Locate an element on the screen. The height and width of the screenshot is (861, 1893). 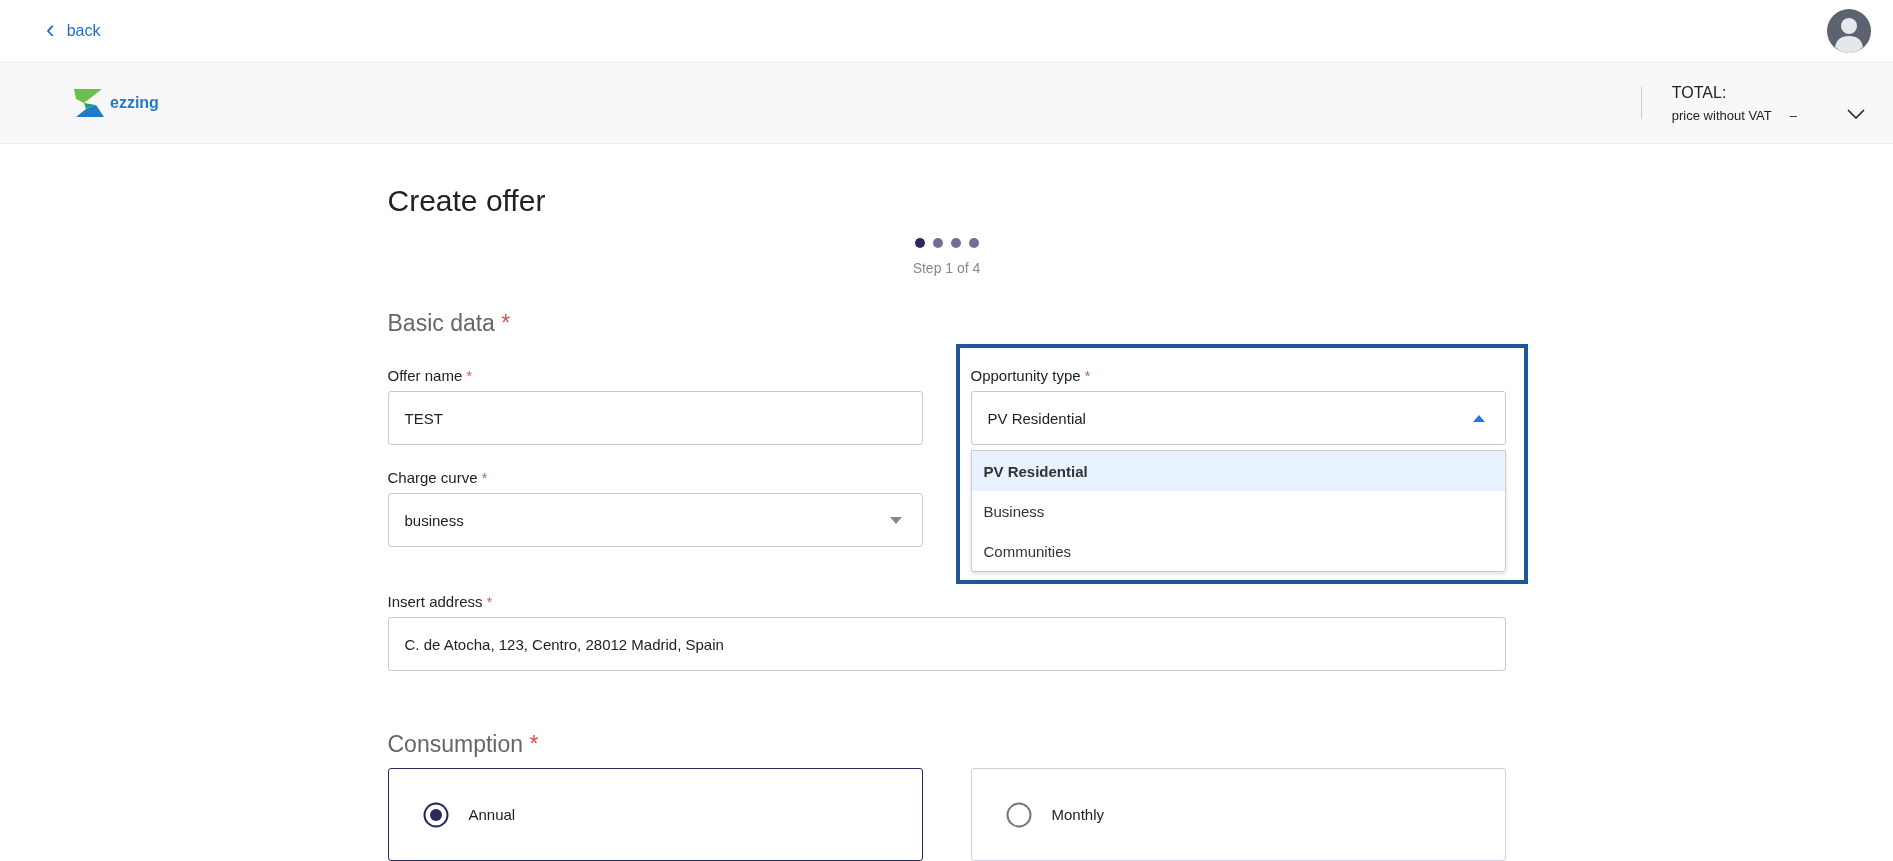
total-value: – is located at coordinates (1793, 115).